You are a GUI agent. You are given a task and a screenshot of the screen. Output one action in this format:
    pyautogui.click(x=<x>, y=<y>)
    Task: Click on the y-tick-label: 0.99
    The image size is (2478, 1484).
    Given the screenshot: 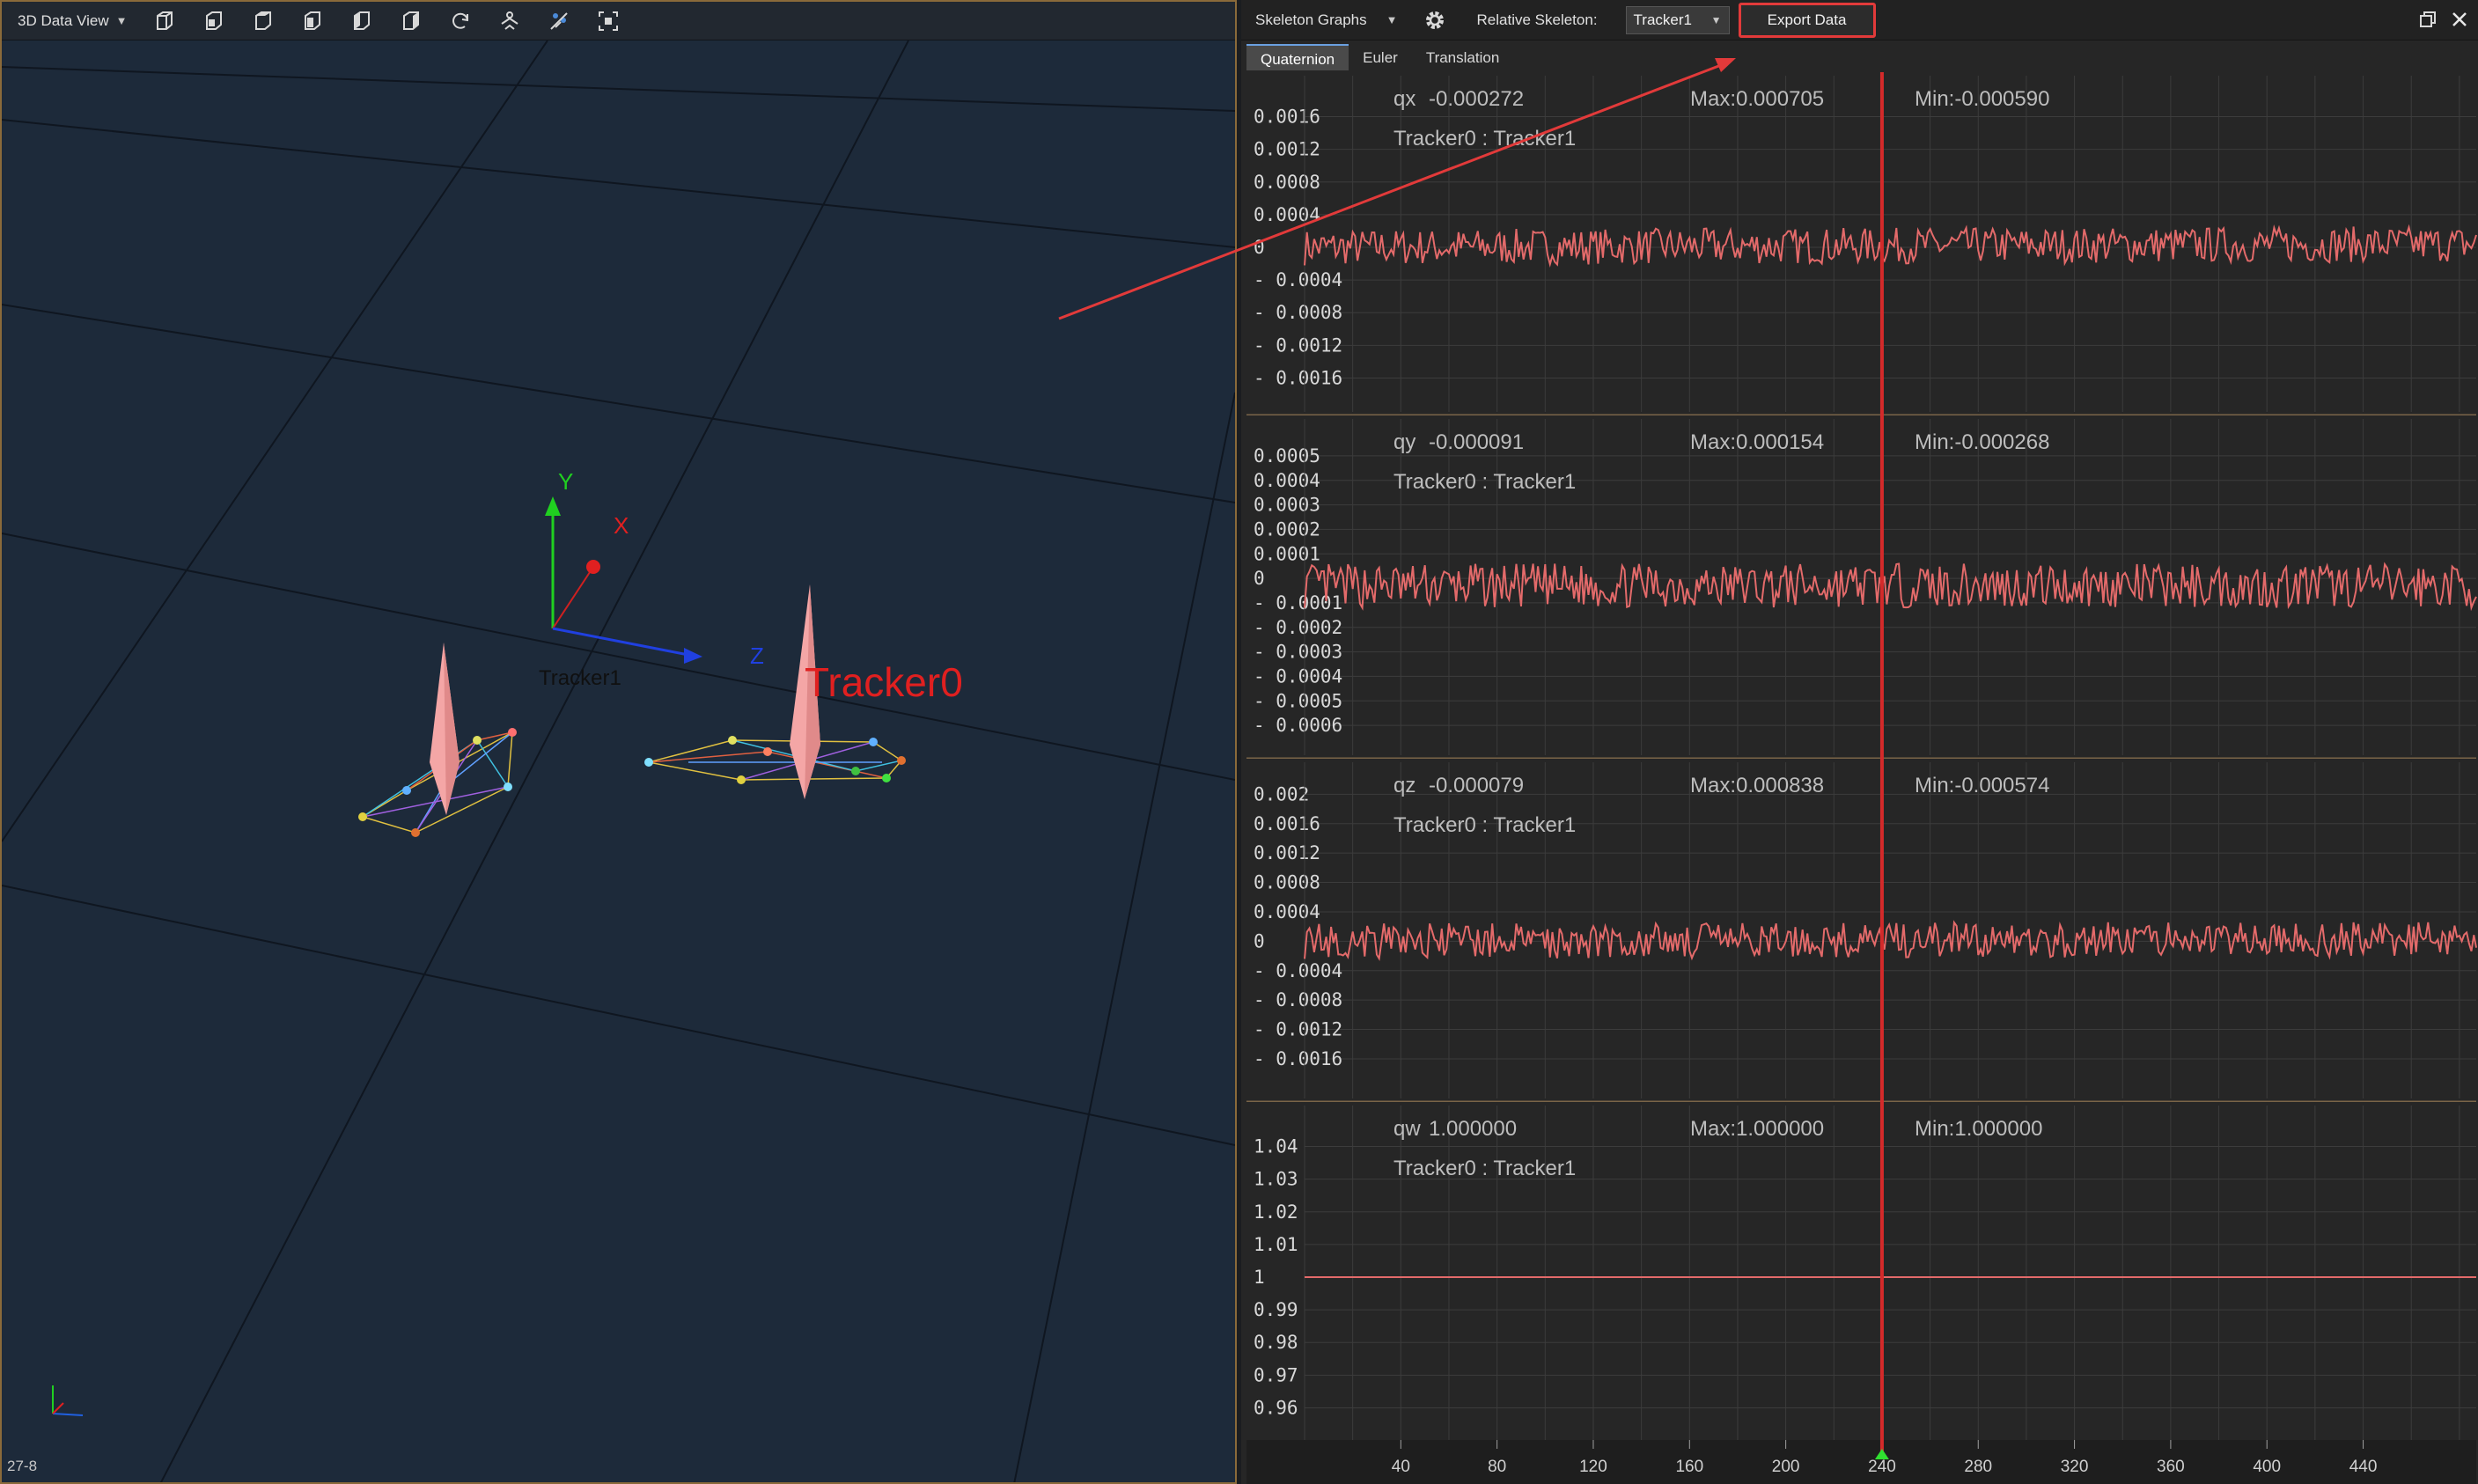 What is the action you would take?
    pyautogui.click(x=1276, y=1310)
    